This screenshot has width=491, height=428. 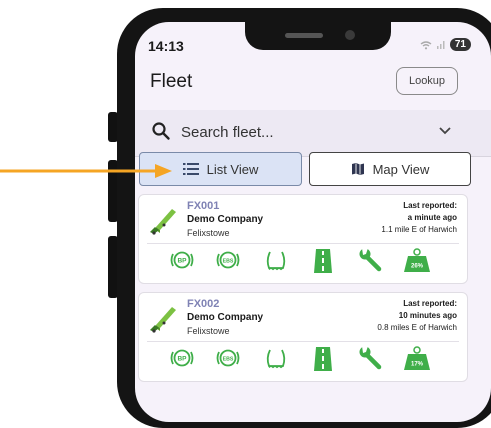 I want to click on vehicle-id: FX002, so click(x=203, y=304).